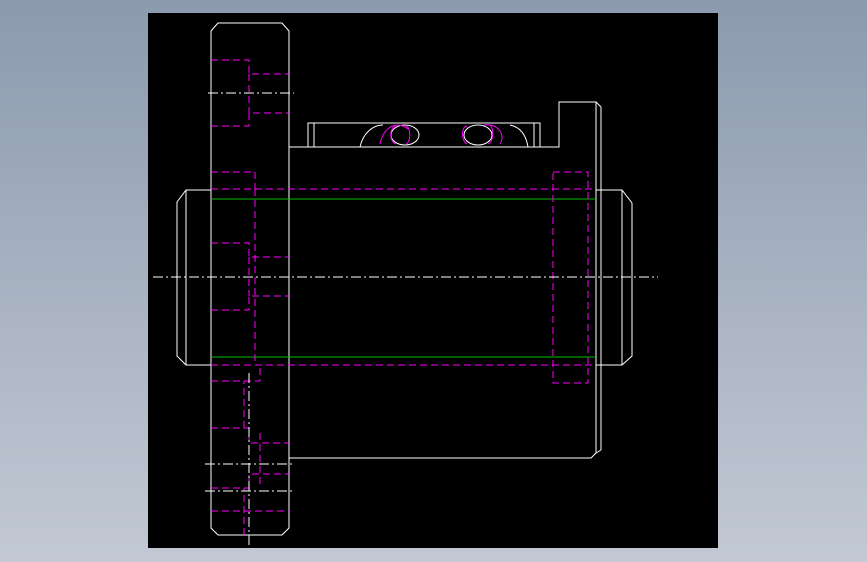 This screenshot has width=867, height=562. Describe the element at coordinates (250, 124) in the screenshot. I see `flange-top-bolt-hole` at that location.